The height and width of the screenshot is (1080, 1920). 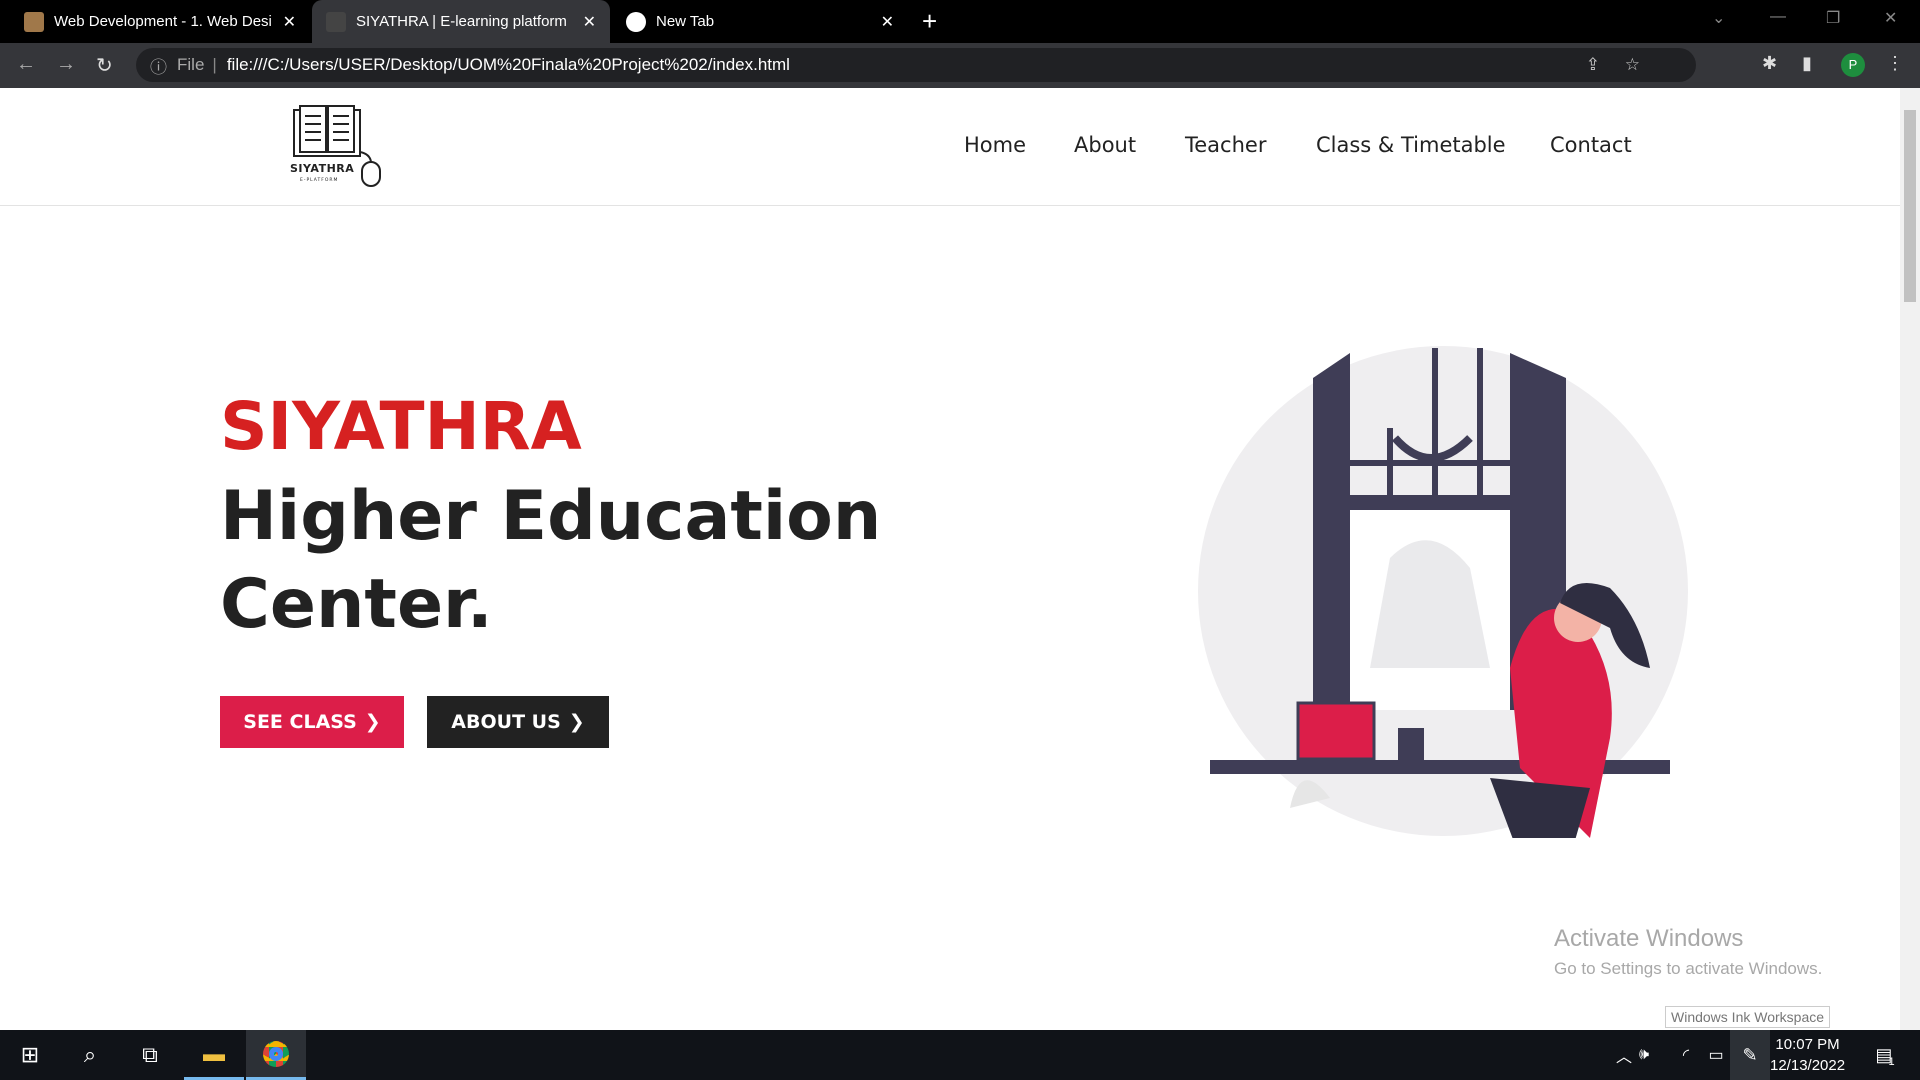 What do you see at coordinates (1411, 145) in the screenshot?
I see `nav-class-timetable: Class & Timetable` at bounding box center [1411, 145].